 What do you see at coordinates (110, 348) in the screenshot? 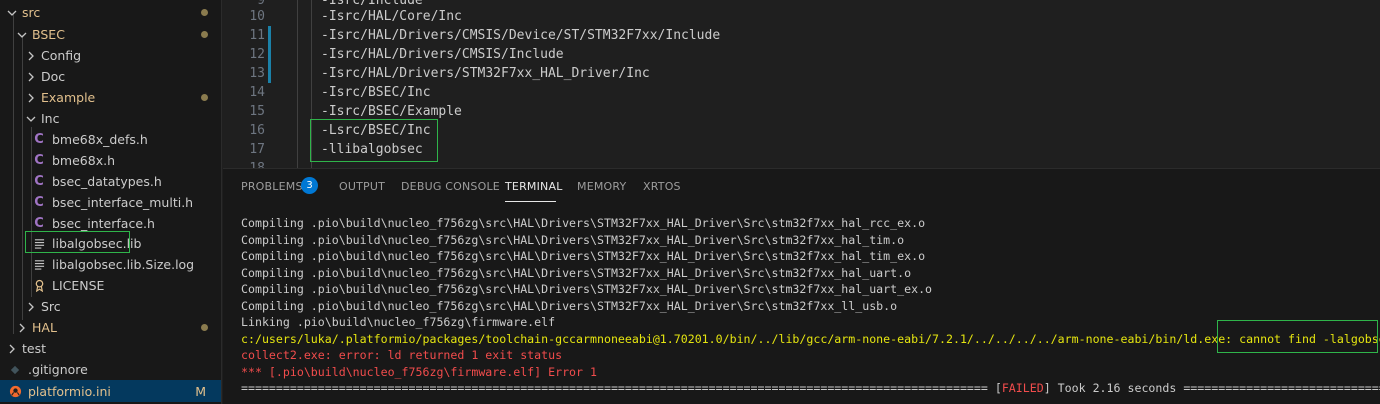
I see `tree-folder-test: test` at bounding box center [110, 348].